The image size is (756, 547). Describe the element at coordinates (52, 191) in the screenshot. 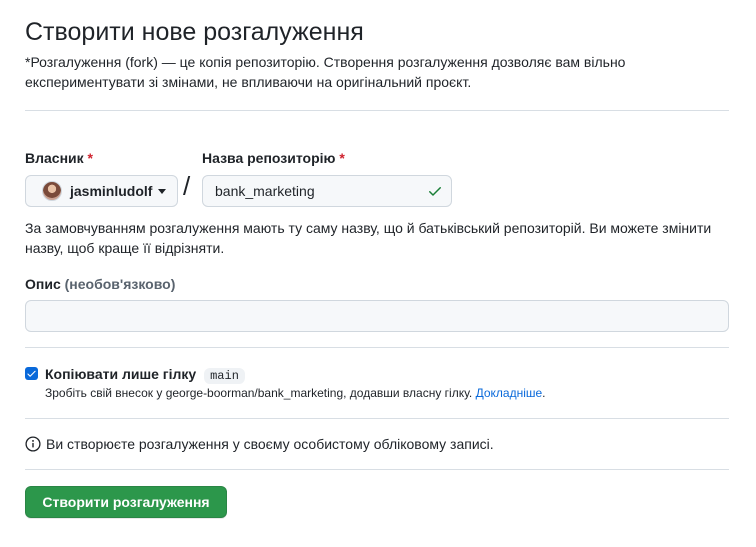

I see `avatar` at that location.